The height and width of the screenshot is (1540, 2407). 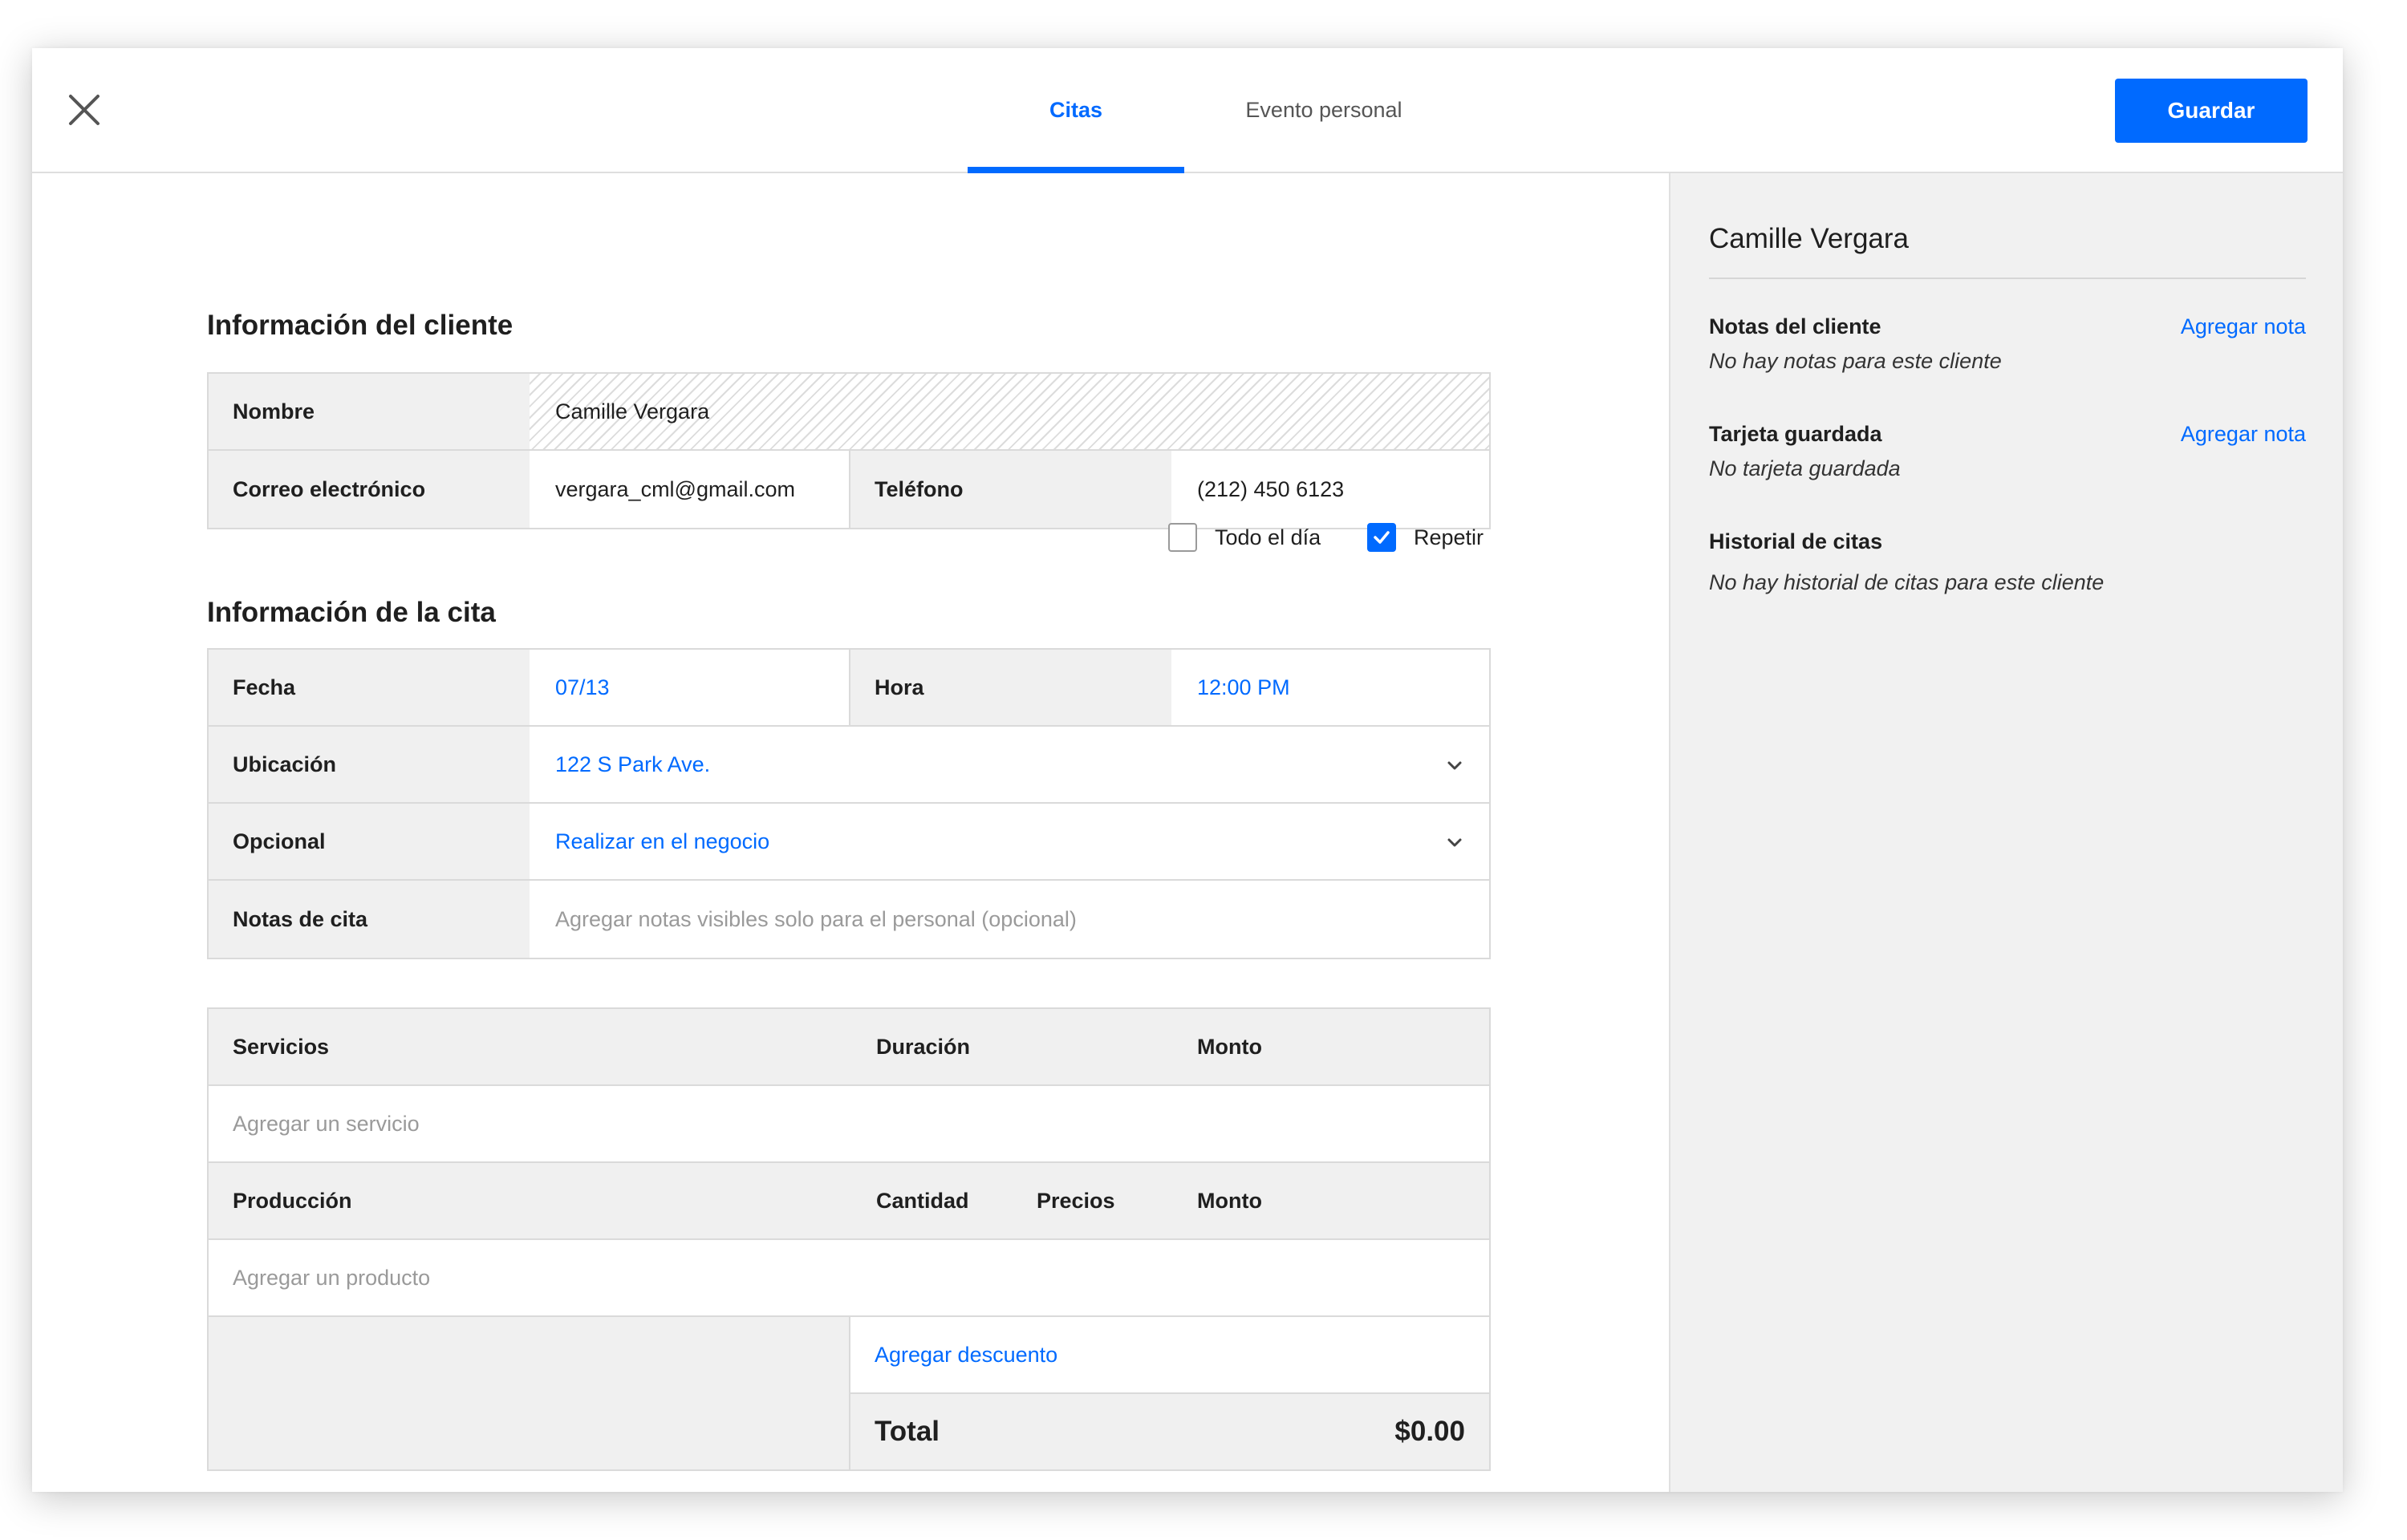 What do you see at coordinates (1169, 1355) in the screenshot?
I see `add-discount-link: Agregar descuento` at bounding box center [1169, 1355].